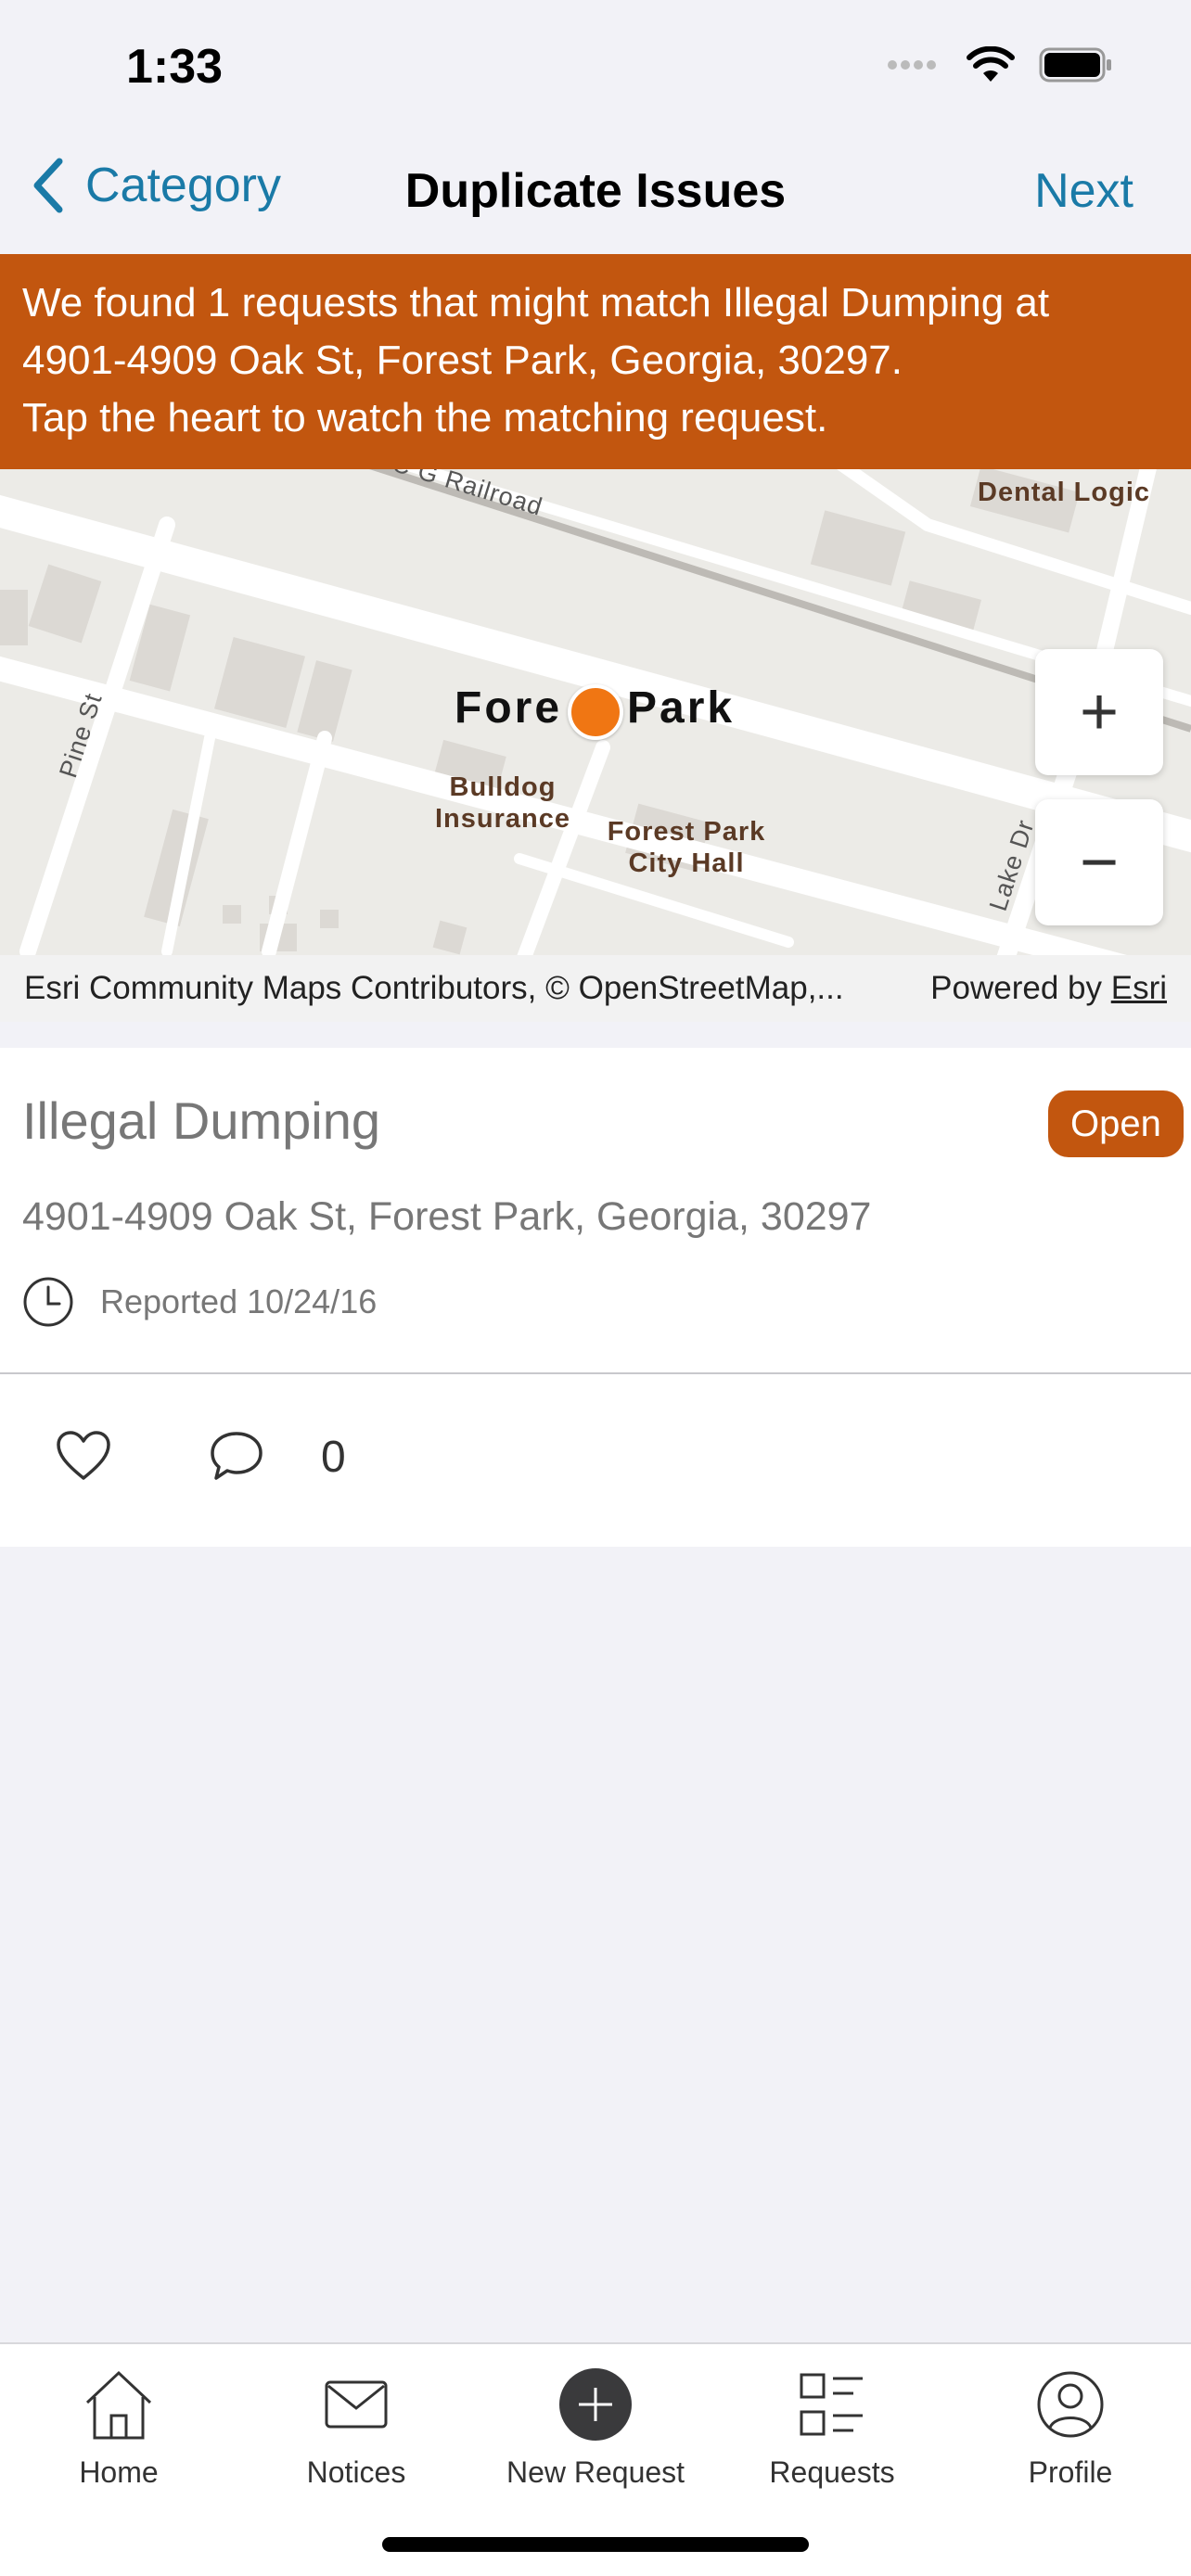 The width and height of the screenshot is (1191, 2576). I want to click on clock-icon, so click(48, 1302).